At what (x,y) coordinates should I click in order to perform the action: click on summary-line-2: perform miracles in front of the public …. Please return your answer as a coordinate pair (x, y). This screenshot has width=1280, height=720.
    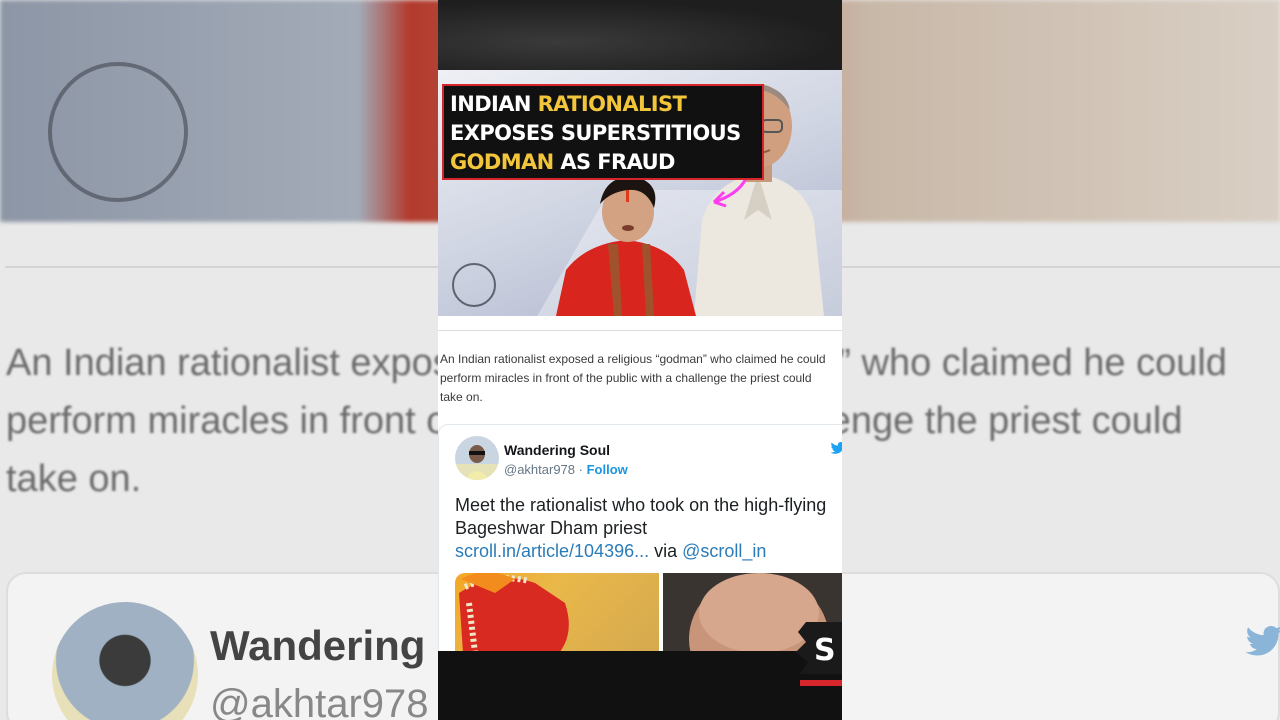
    Looking at the image, I should click on (626, 378).